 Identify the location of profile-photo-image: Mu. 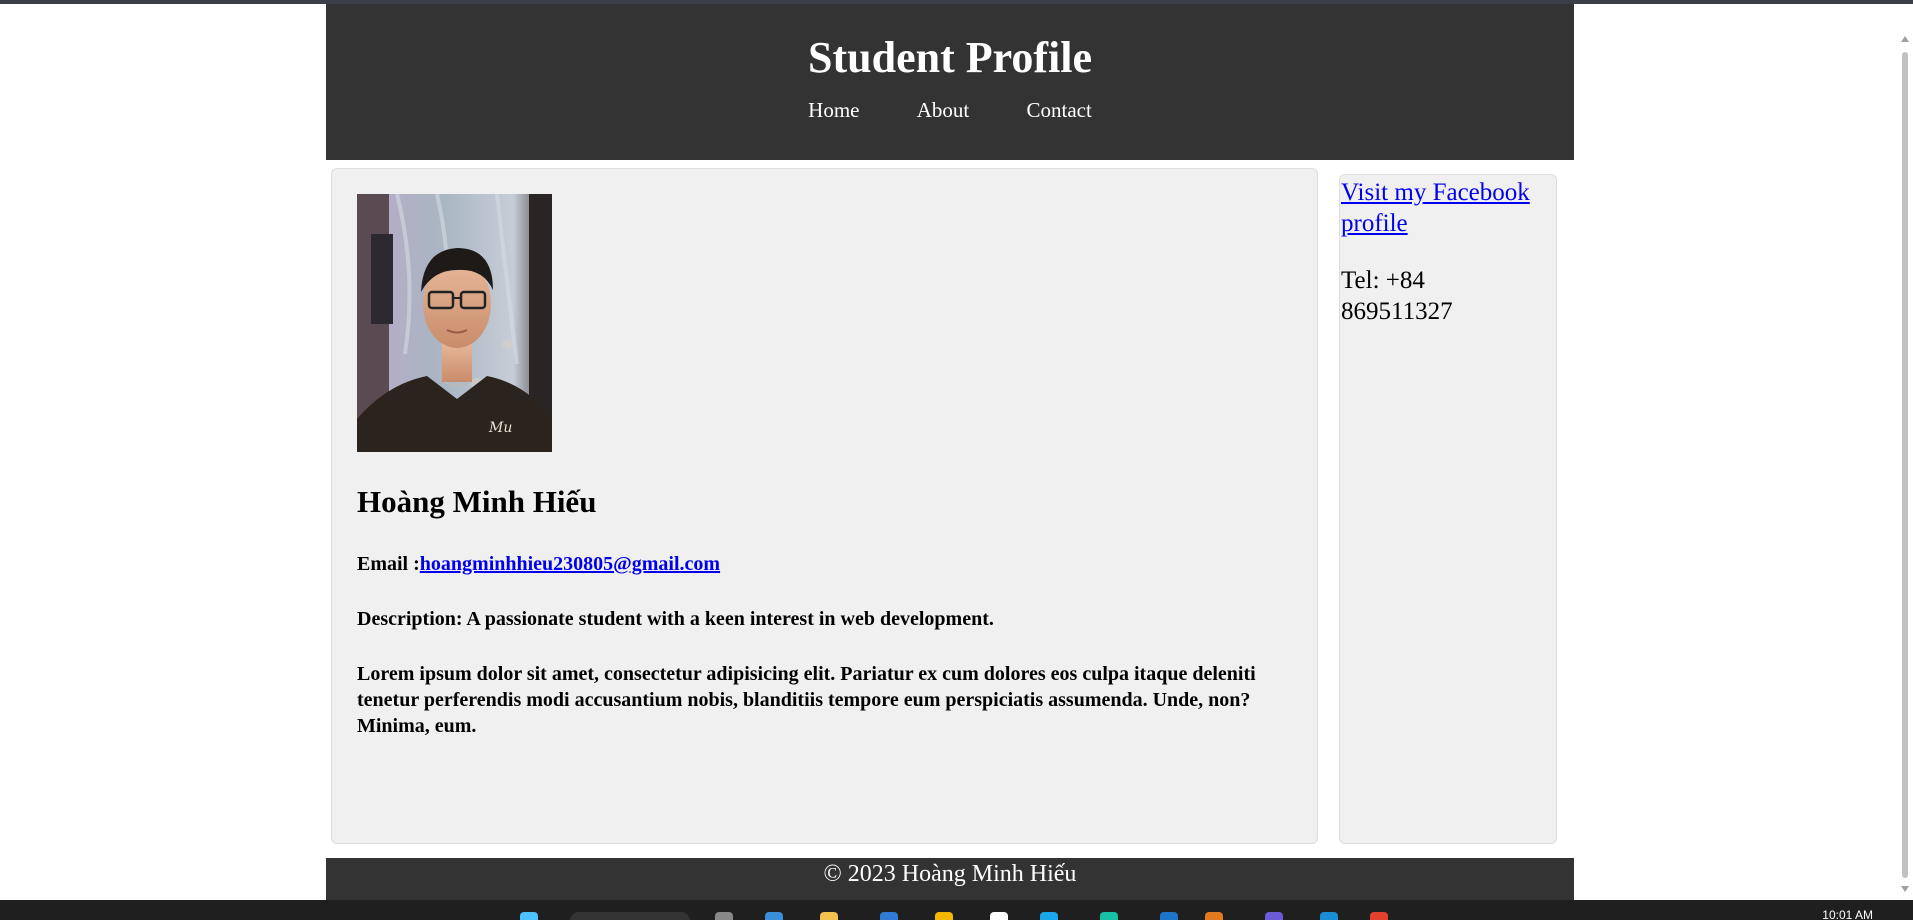
(454, 323).